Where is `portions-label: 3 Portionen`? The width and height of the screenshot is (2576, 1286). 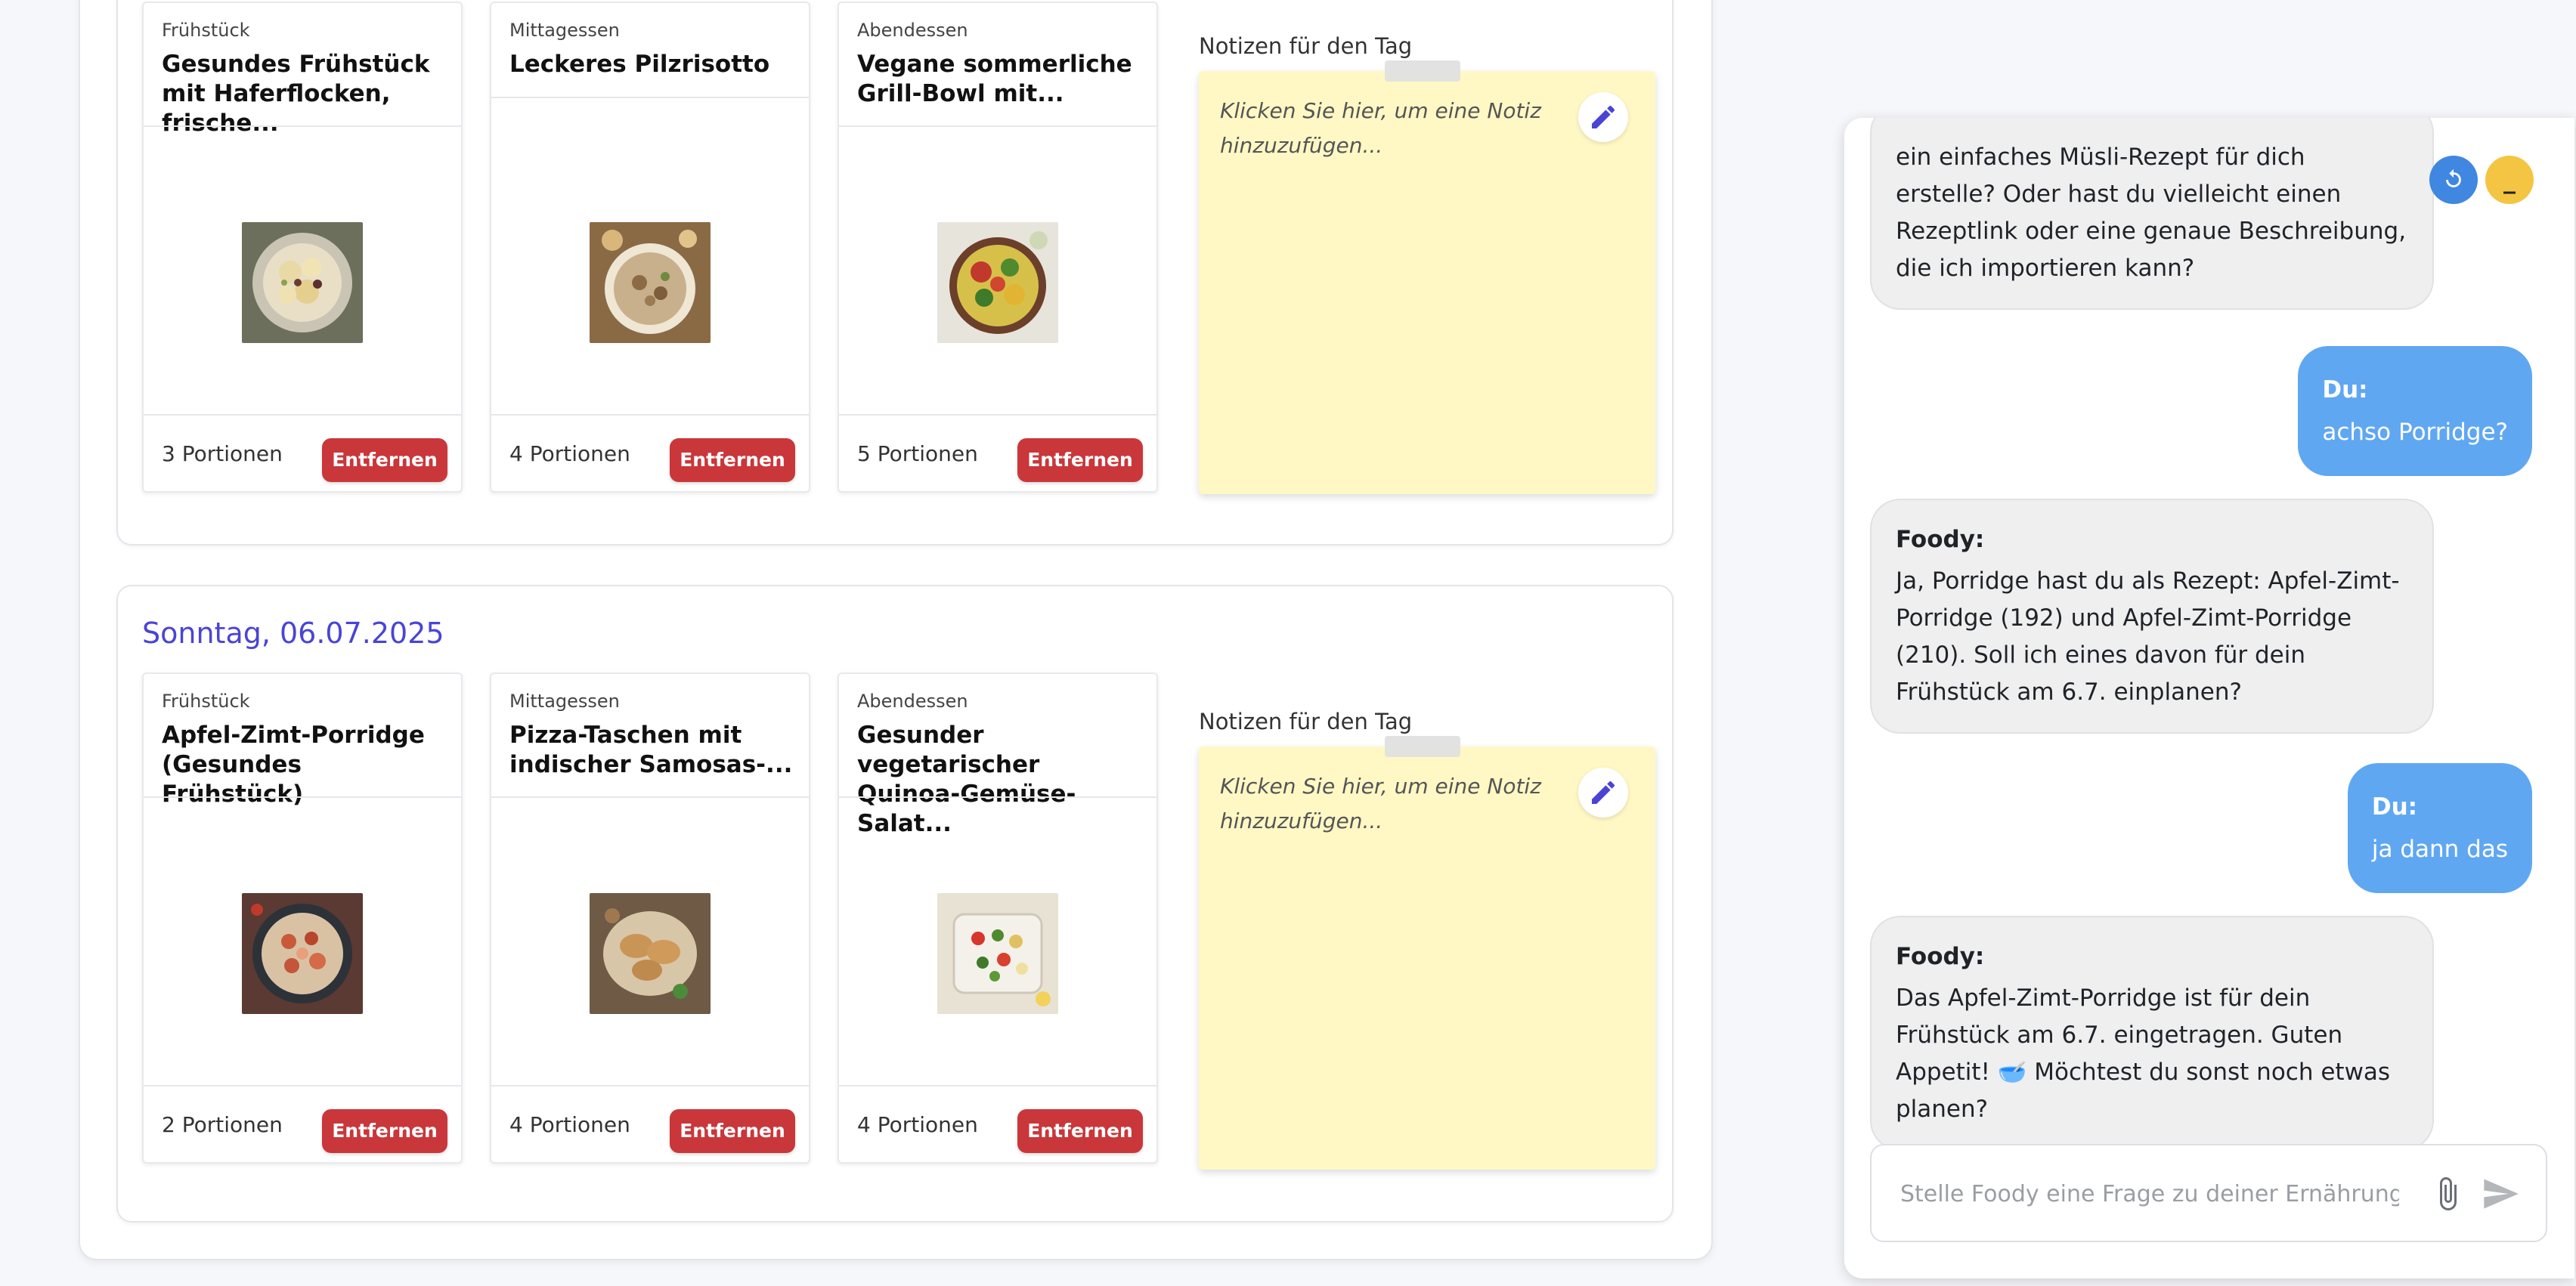 portions-label: 3 Portionen is located at coordinates (222, 453).